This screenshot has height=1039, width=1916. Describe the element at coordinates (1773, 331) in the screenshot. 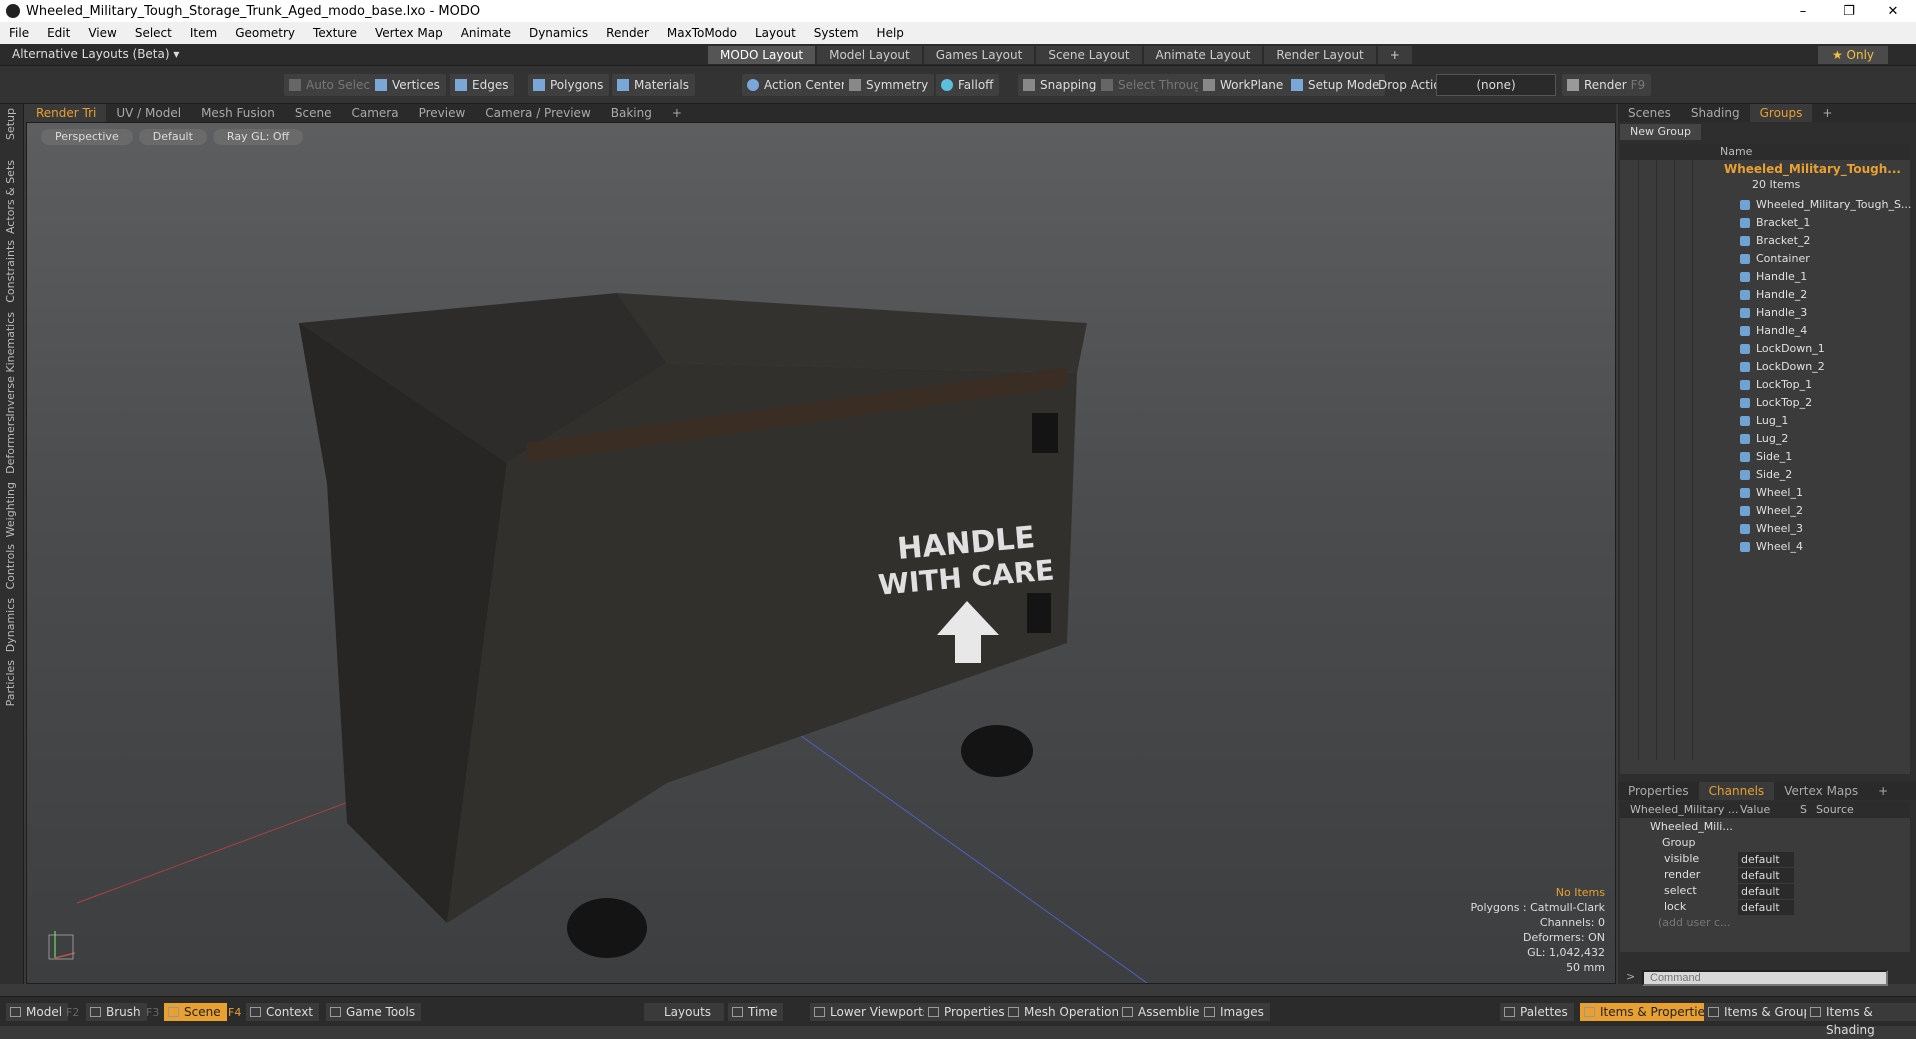

I see `list-item: Handle_4` at that location.